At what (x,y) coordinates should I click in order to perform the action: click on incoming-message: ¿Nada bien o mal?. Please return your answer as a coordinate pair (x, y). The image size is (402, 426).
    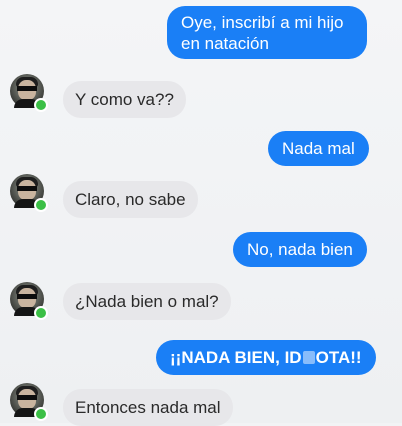
    Looking at the image, I should click on (147, 301).